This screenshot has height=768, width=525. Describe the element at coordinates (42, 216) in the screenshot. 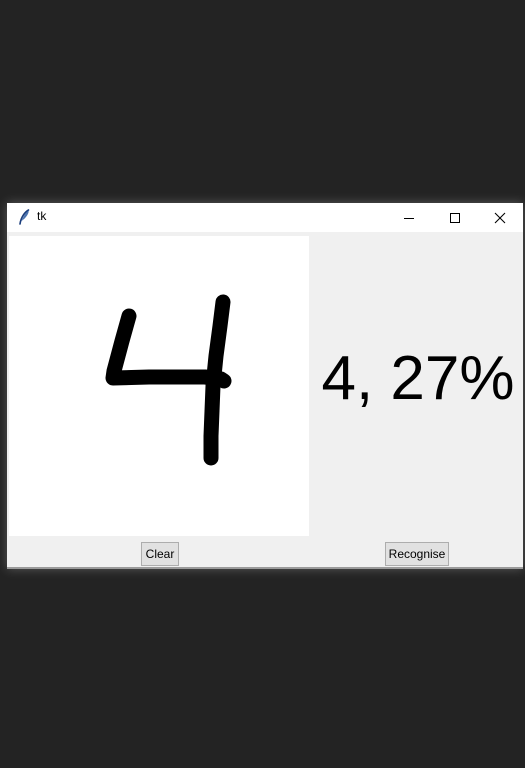

I see `window-title: tk` at that location.